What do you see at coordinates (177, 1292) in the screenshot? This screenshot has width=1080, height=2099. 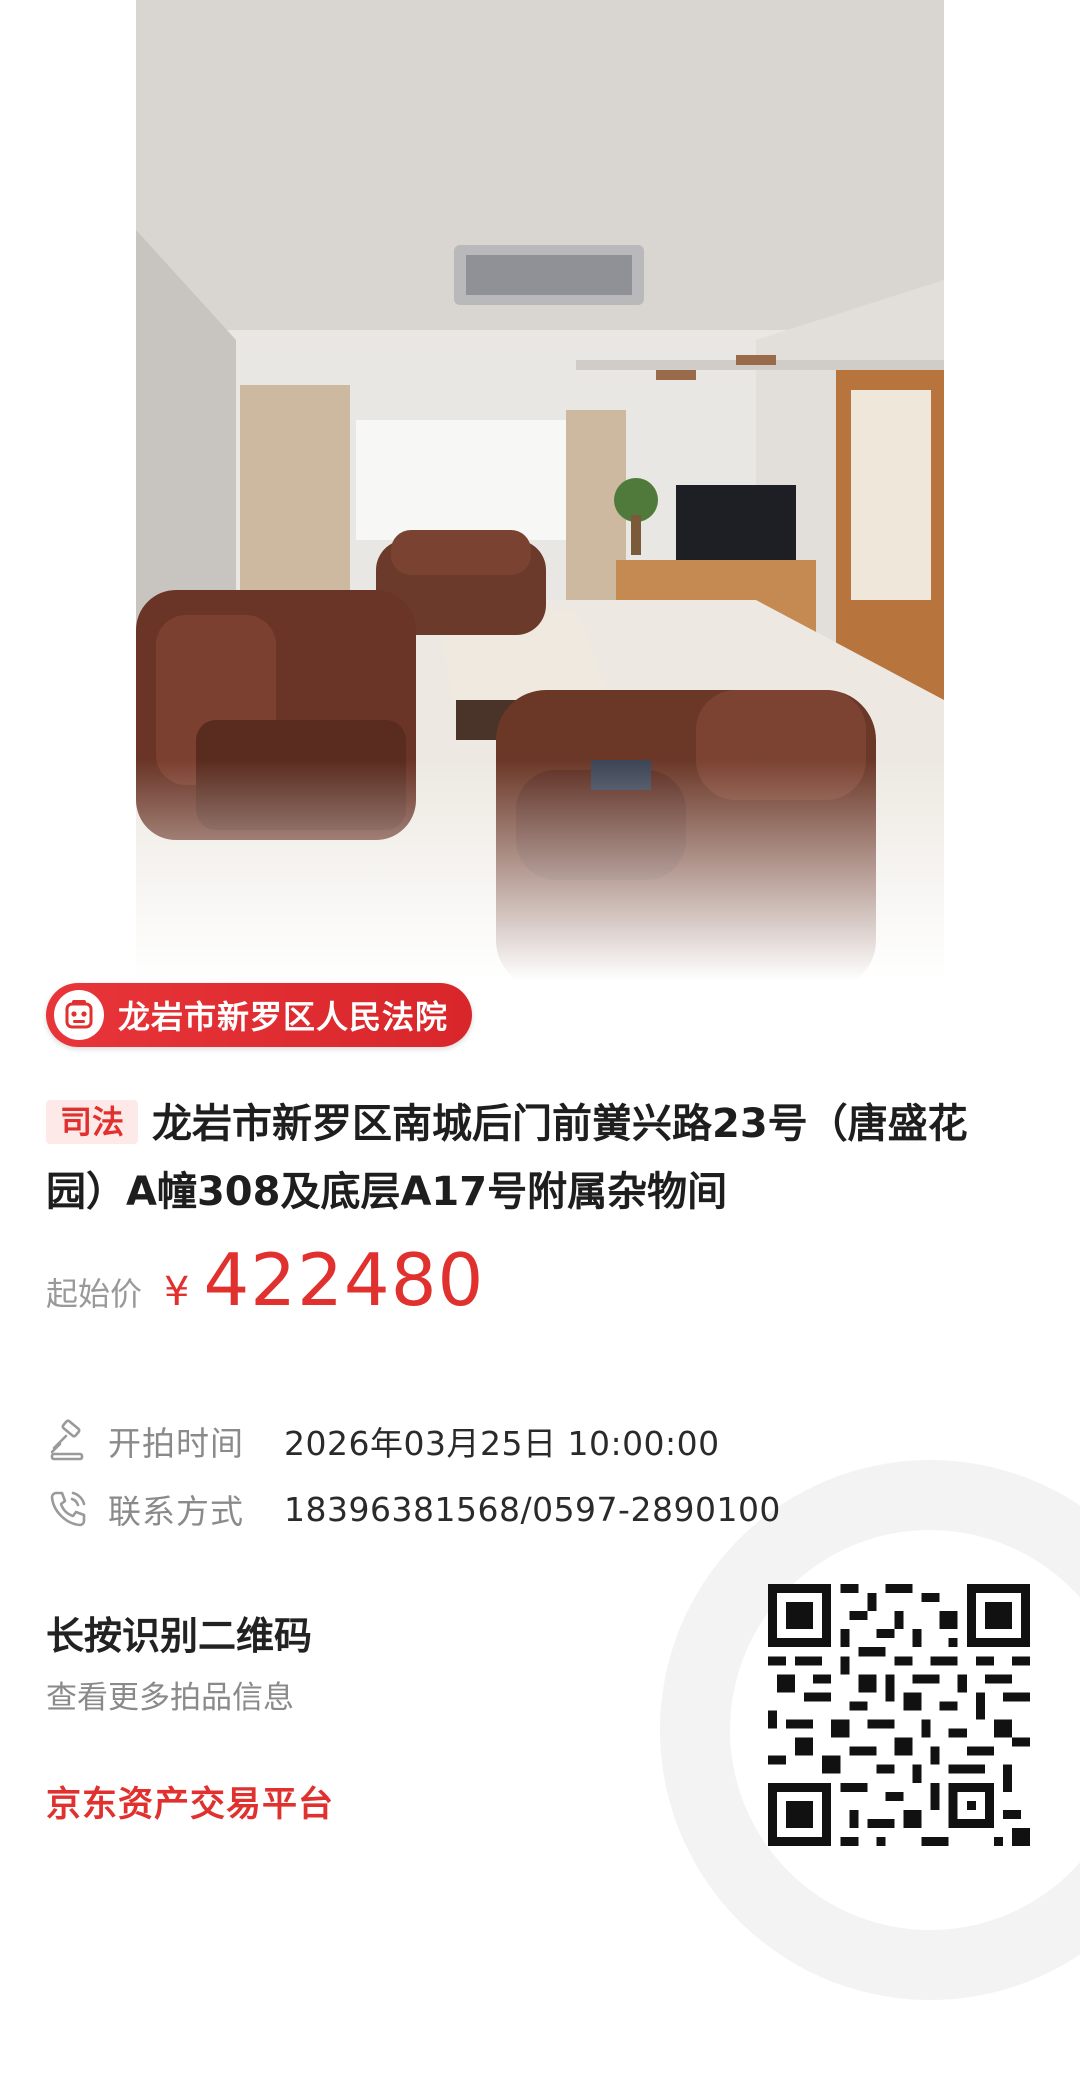 I see `price-currency: ¥` at bounding box center [177, 1292].